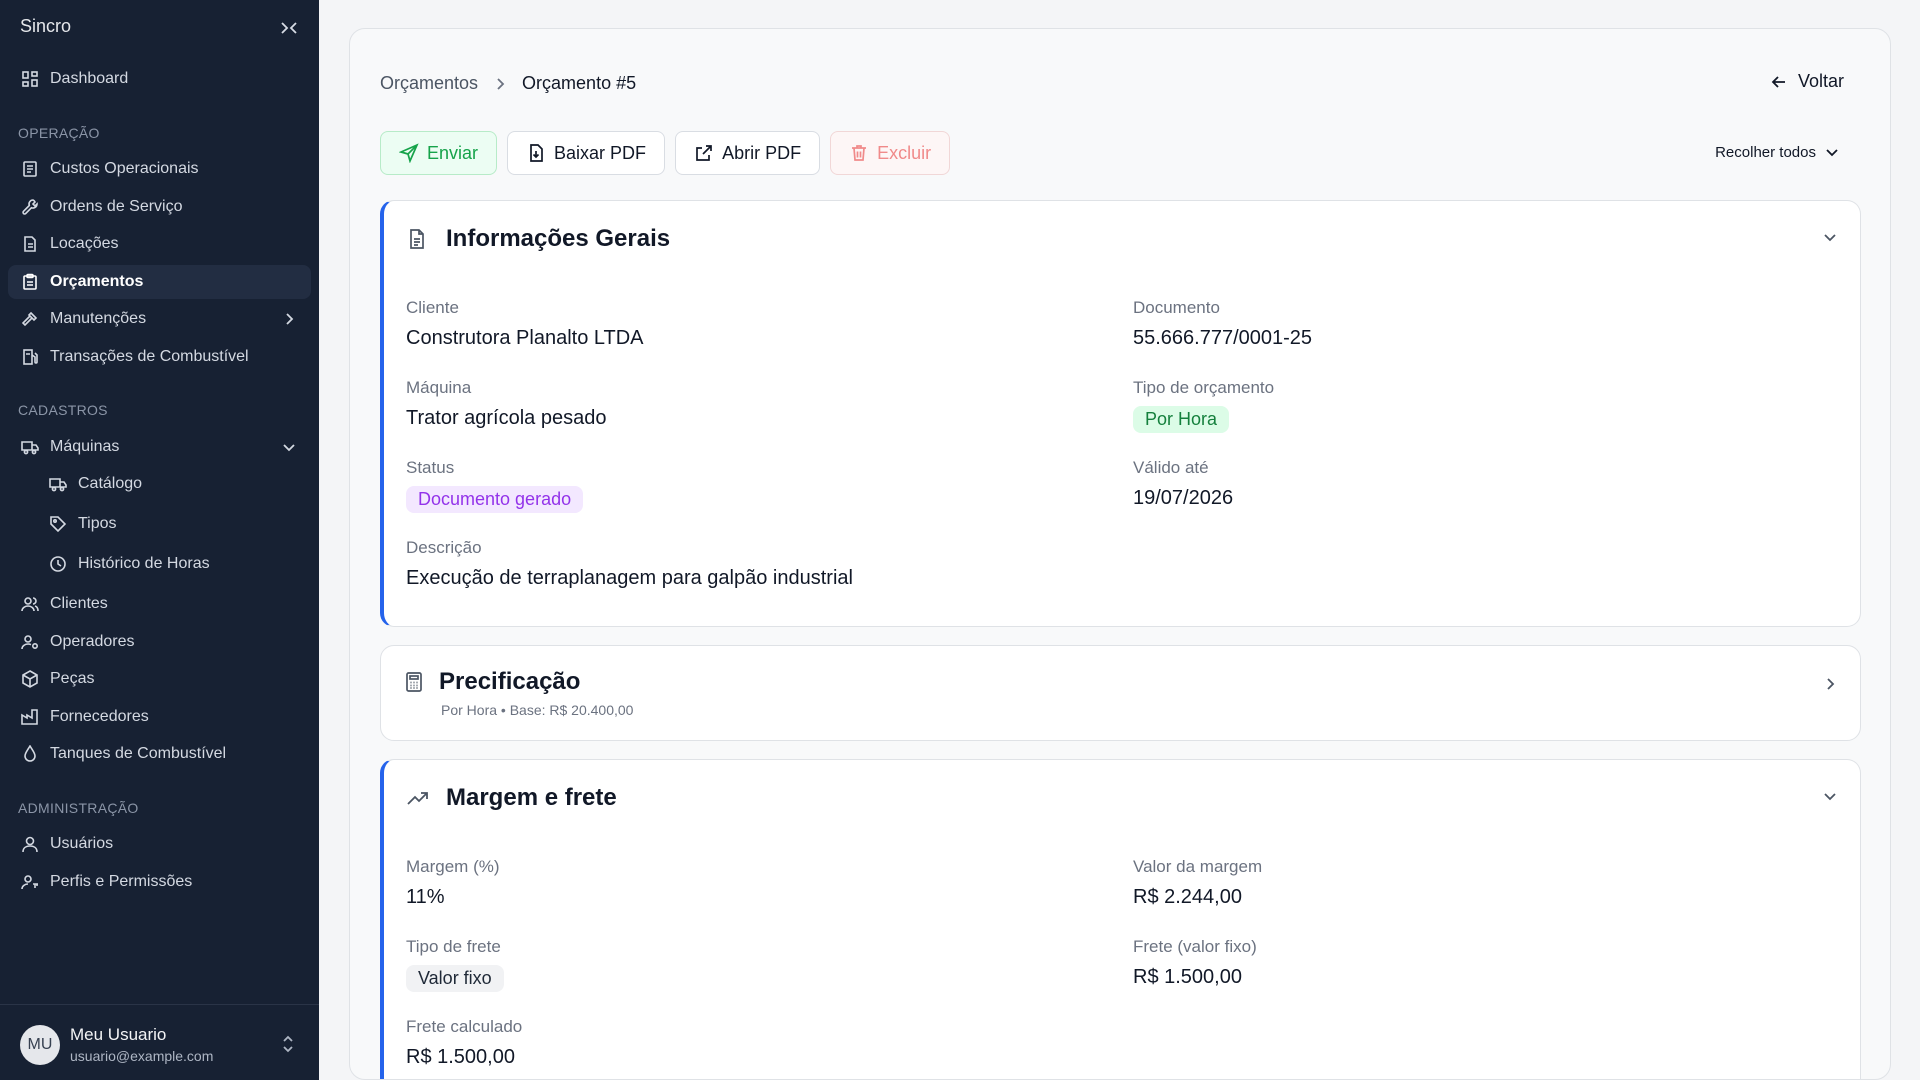 This screenshot has width=1920, height=1080. What do you see at coordinates (89, 78) in the screenshot?
I see `nav-label: Dashboard` at bounding box center [89, 78].